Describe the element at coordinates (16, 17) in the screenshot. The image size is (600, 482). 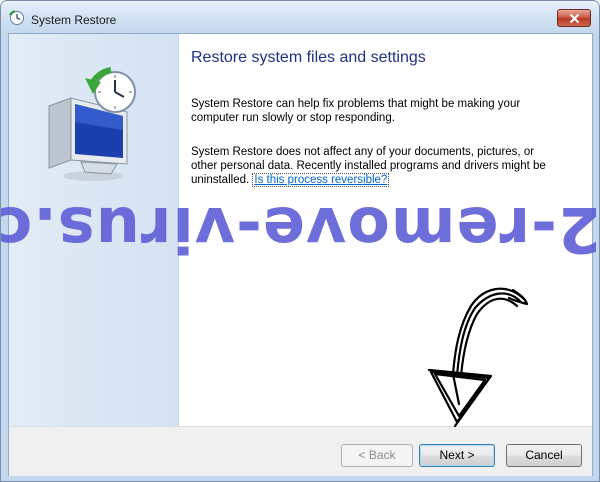
I see `system-restore-icon` at that location.